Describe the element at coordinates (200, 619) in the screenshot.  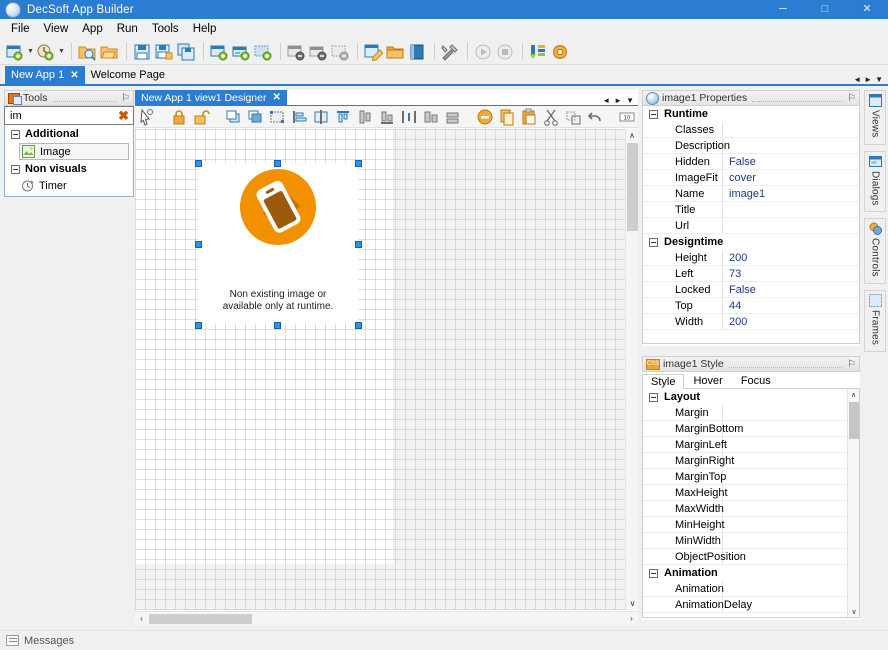
I see `hscroll-thumb` at that location.